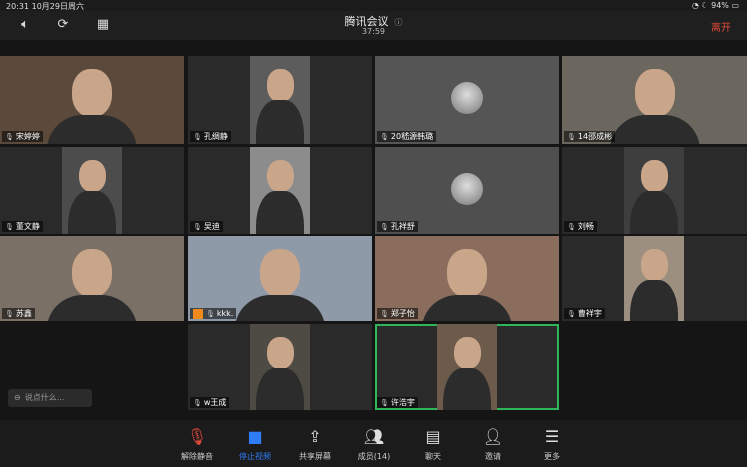  What do you see at coordinates (197, 436) in the screenshot?
I see `mic-muted-icon: 🎙︎` at bounding box center [197, 436].